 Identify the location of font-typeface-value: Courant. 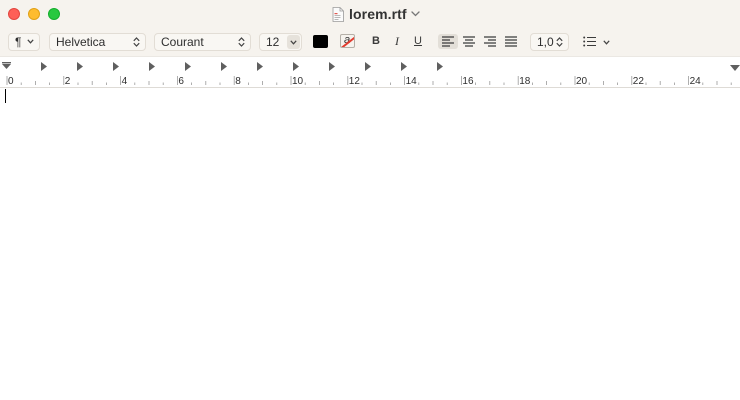
(182, 42).